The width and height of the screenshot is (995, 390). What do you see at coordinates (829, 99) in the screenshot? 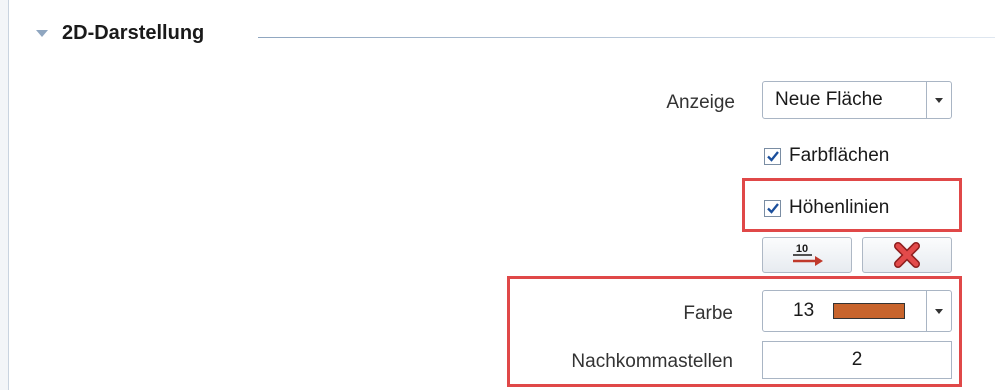
I see `anzeige-value: Neue Fläche` at bounding box center [829, 99].